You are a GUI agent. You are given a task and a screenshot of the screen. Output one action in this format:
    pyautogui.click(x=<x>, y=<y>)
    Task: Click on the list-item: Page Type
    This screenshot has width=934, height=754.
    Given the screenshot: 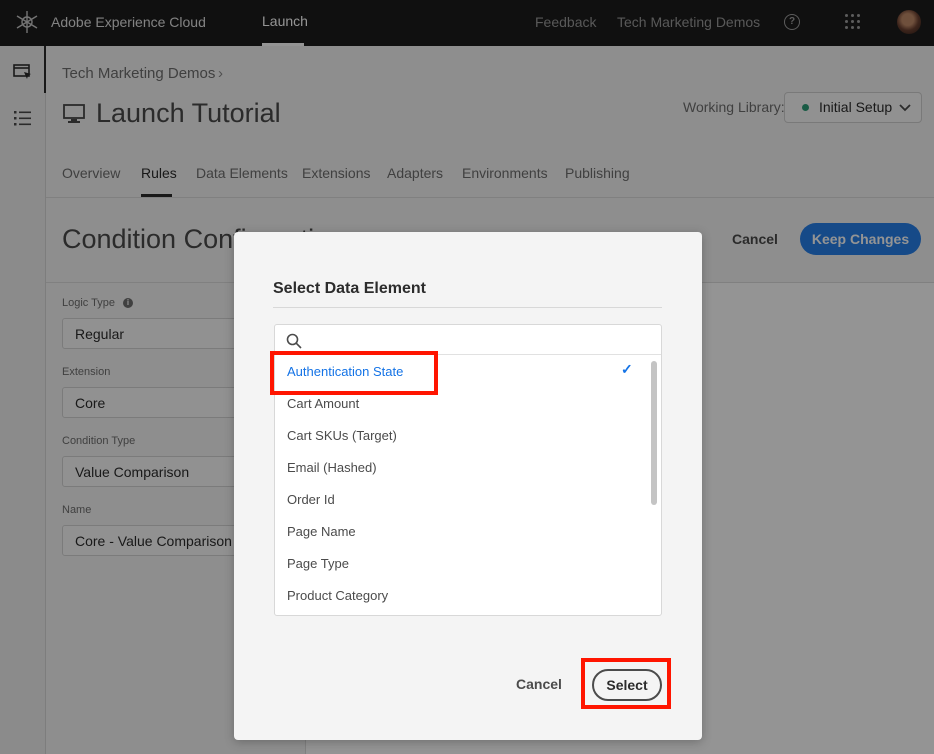 What is the action you would take?
    pyautogui.click(x=318, y=563)
    